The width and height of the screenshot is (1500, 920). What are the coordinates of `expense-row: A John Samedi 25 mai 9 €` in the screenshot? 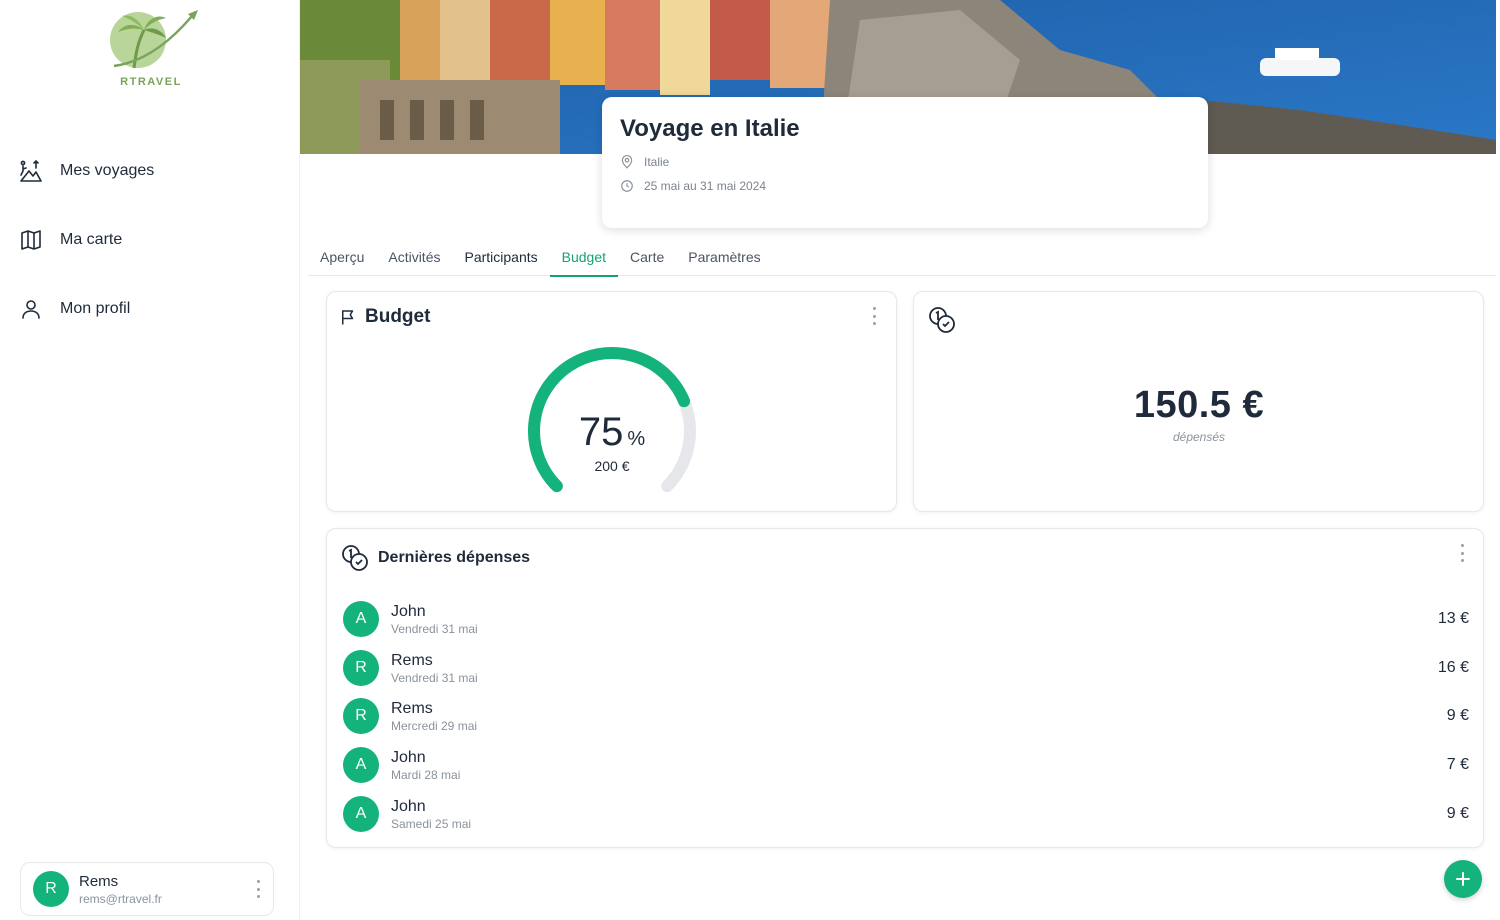 It's located at (906, 814).